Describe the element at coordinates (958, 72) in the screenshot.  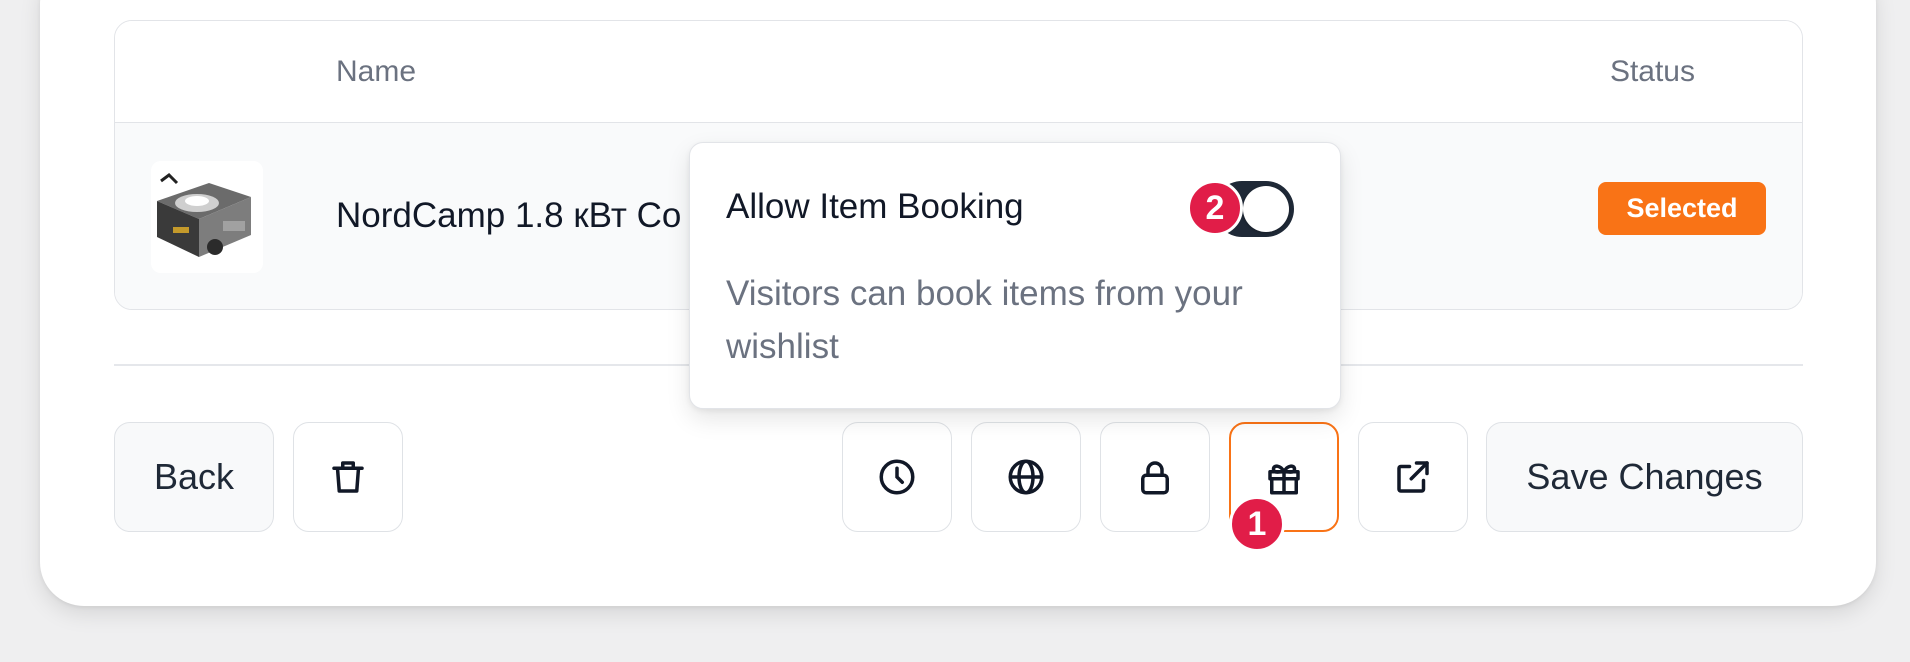
I see `table-header: Name Status` at that location.